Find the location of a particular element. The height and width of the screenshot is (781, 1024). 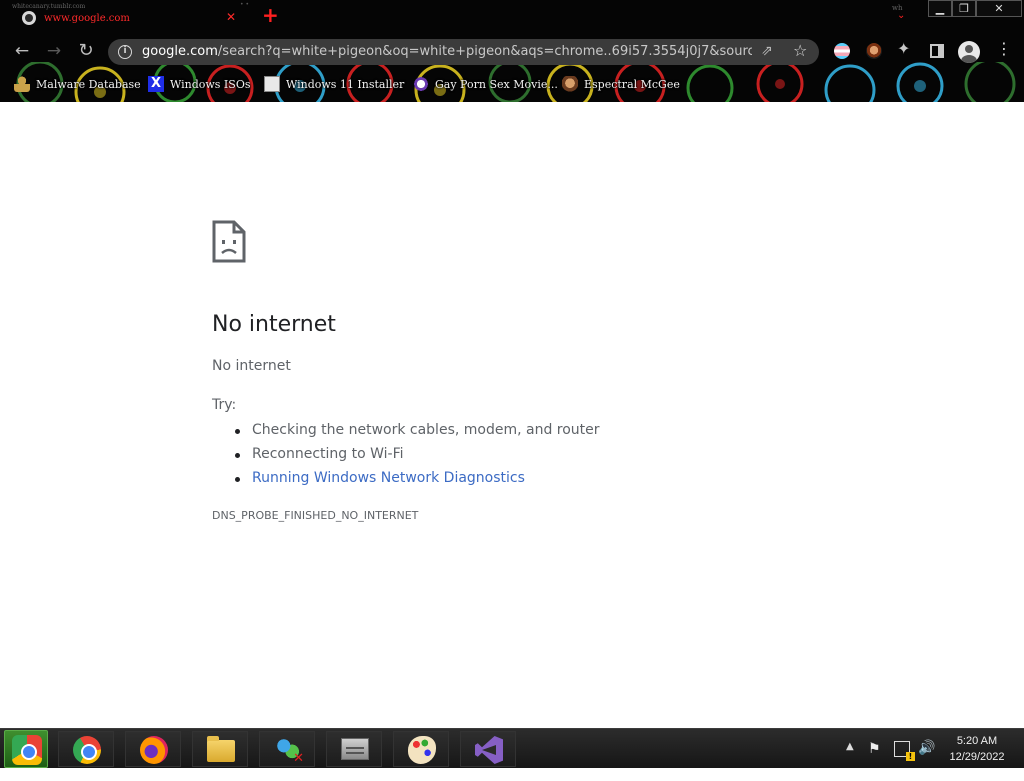

x-icon: X is located at coordinates (156, 84).